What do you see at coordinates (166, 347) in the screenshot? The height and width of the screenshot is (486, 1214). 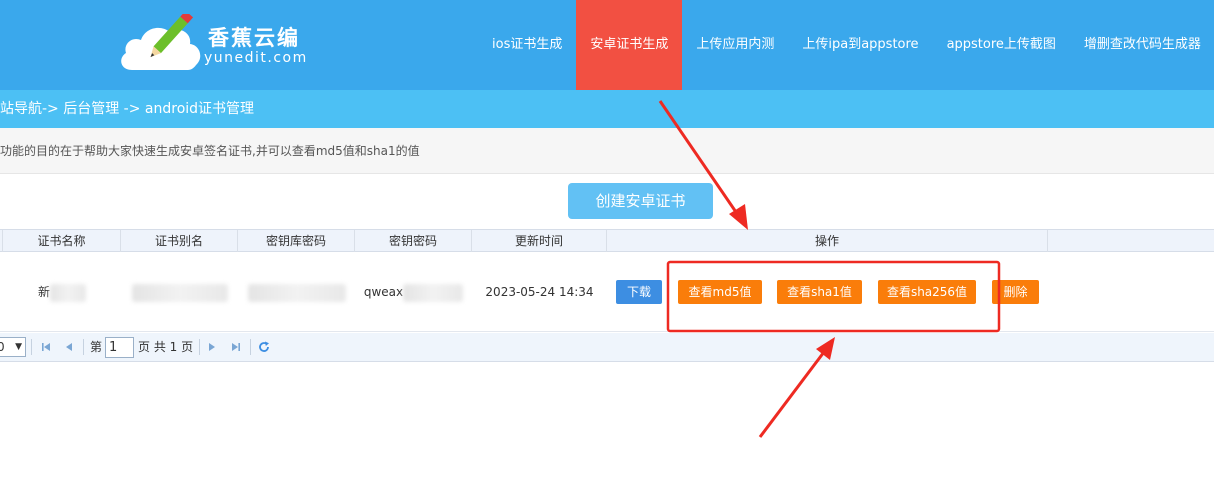 I see `page-label-suffix: 页 共 1 页` at bounding box center [166, 347].